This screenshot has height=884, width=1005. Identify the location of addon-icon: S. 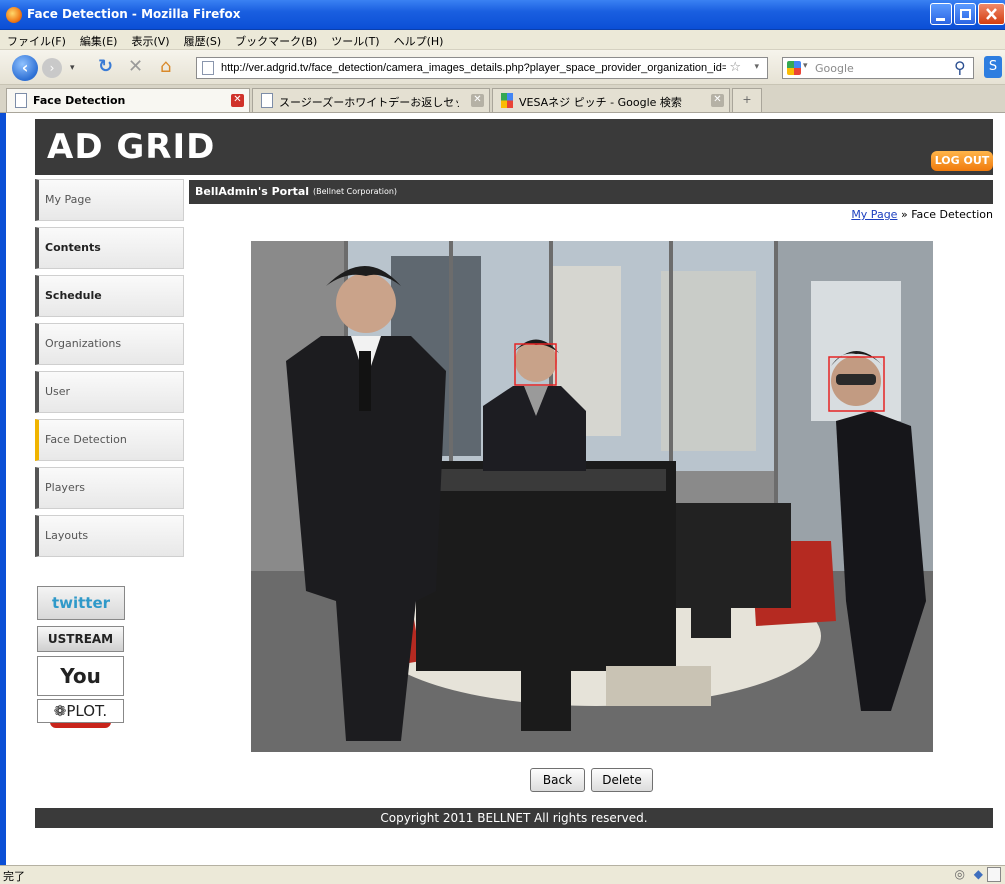
(993, 67).